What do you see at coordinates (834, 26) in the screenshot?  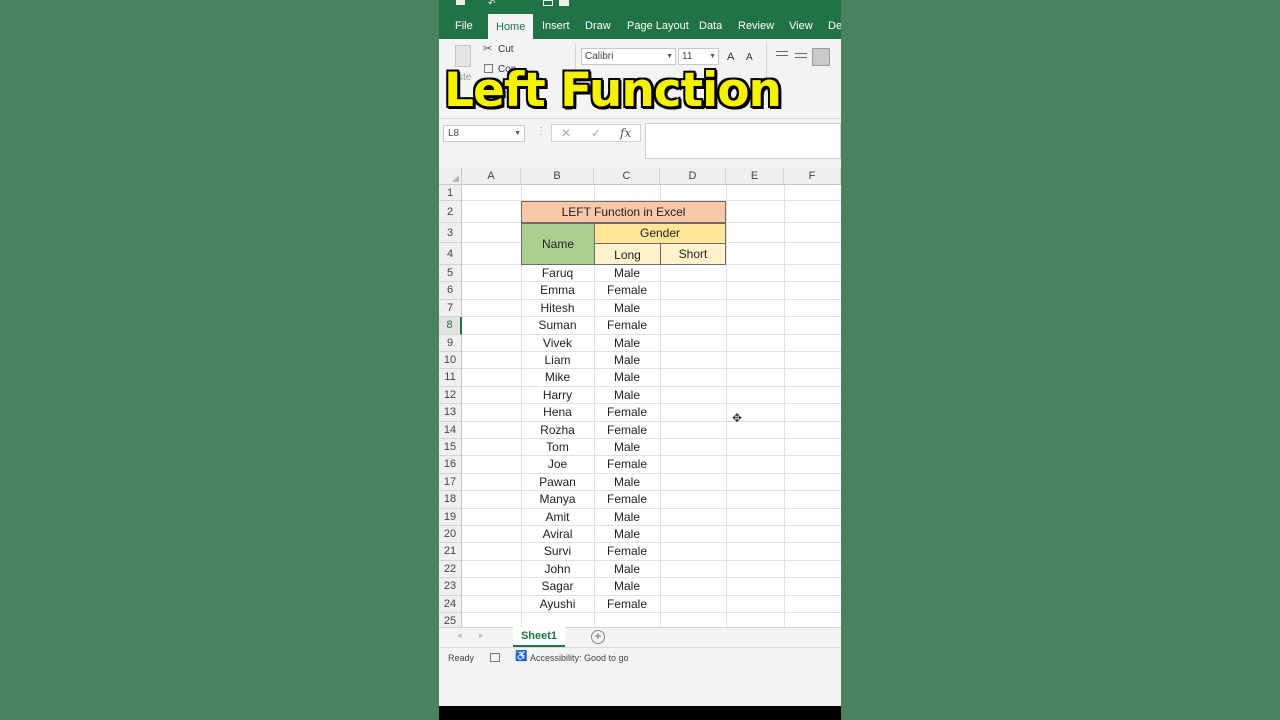 I see `tab-developer: De` at bounding box center [834, 26].